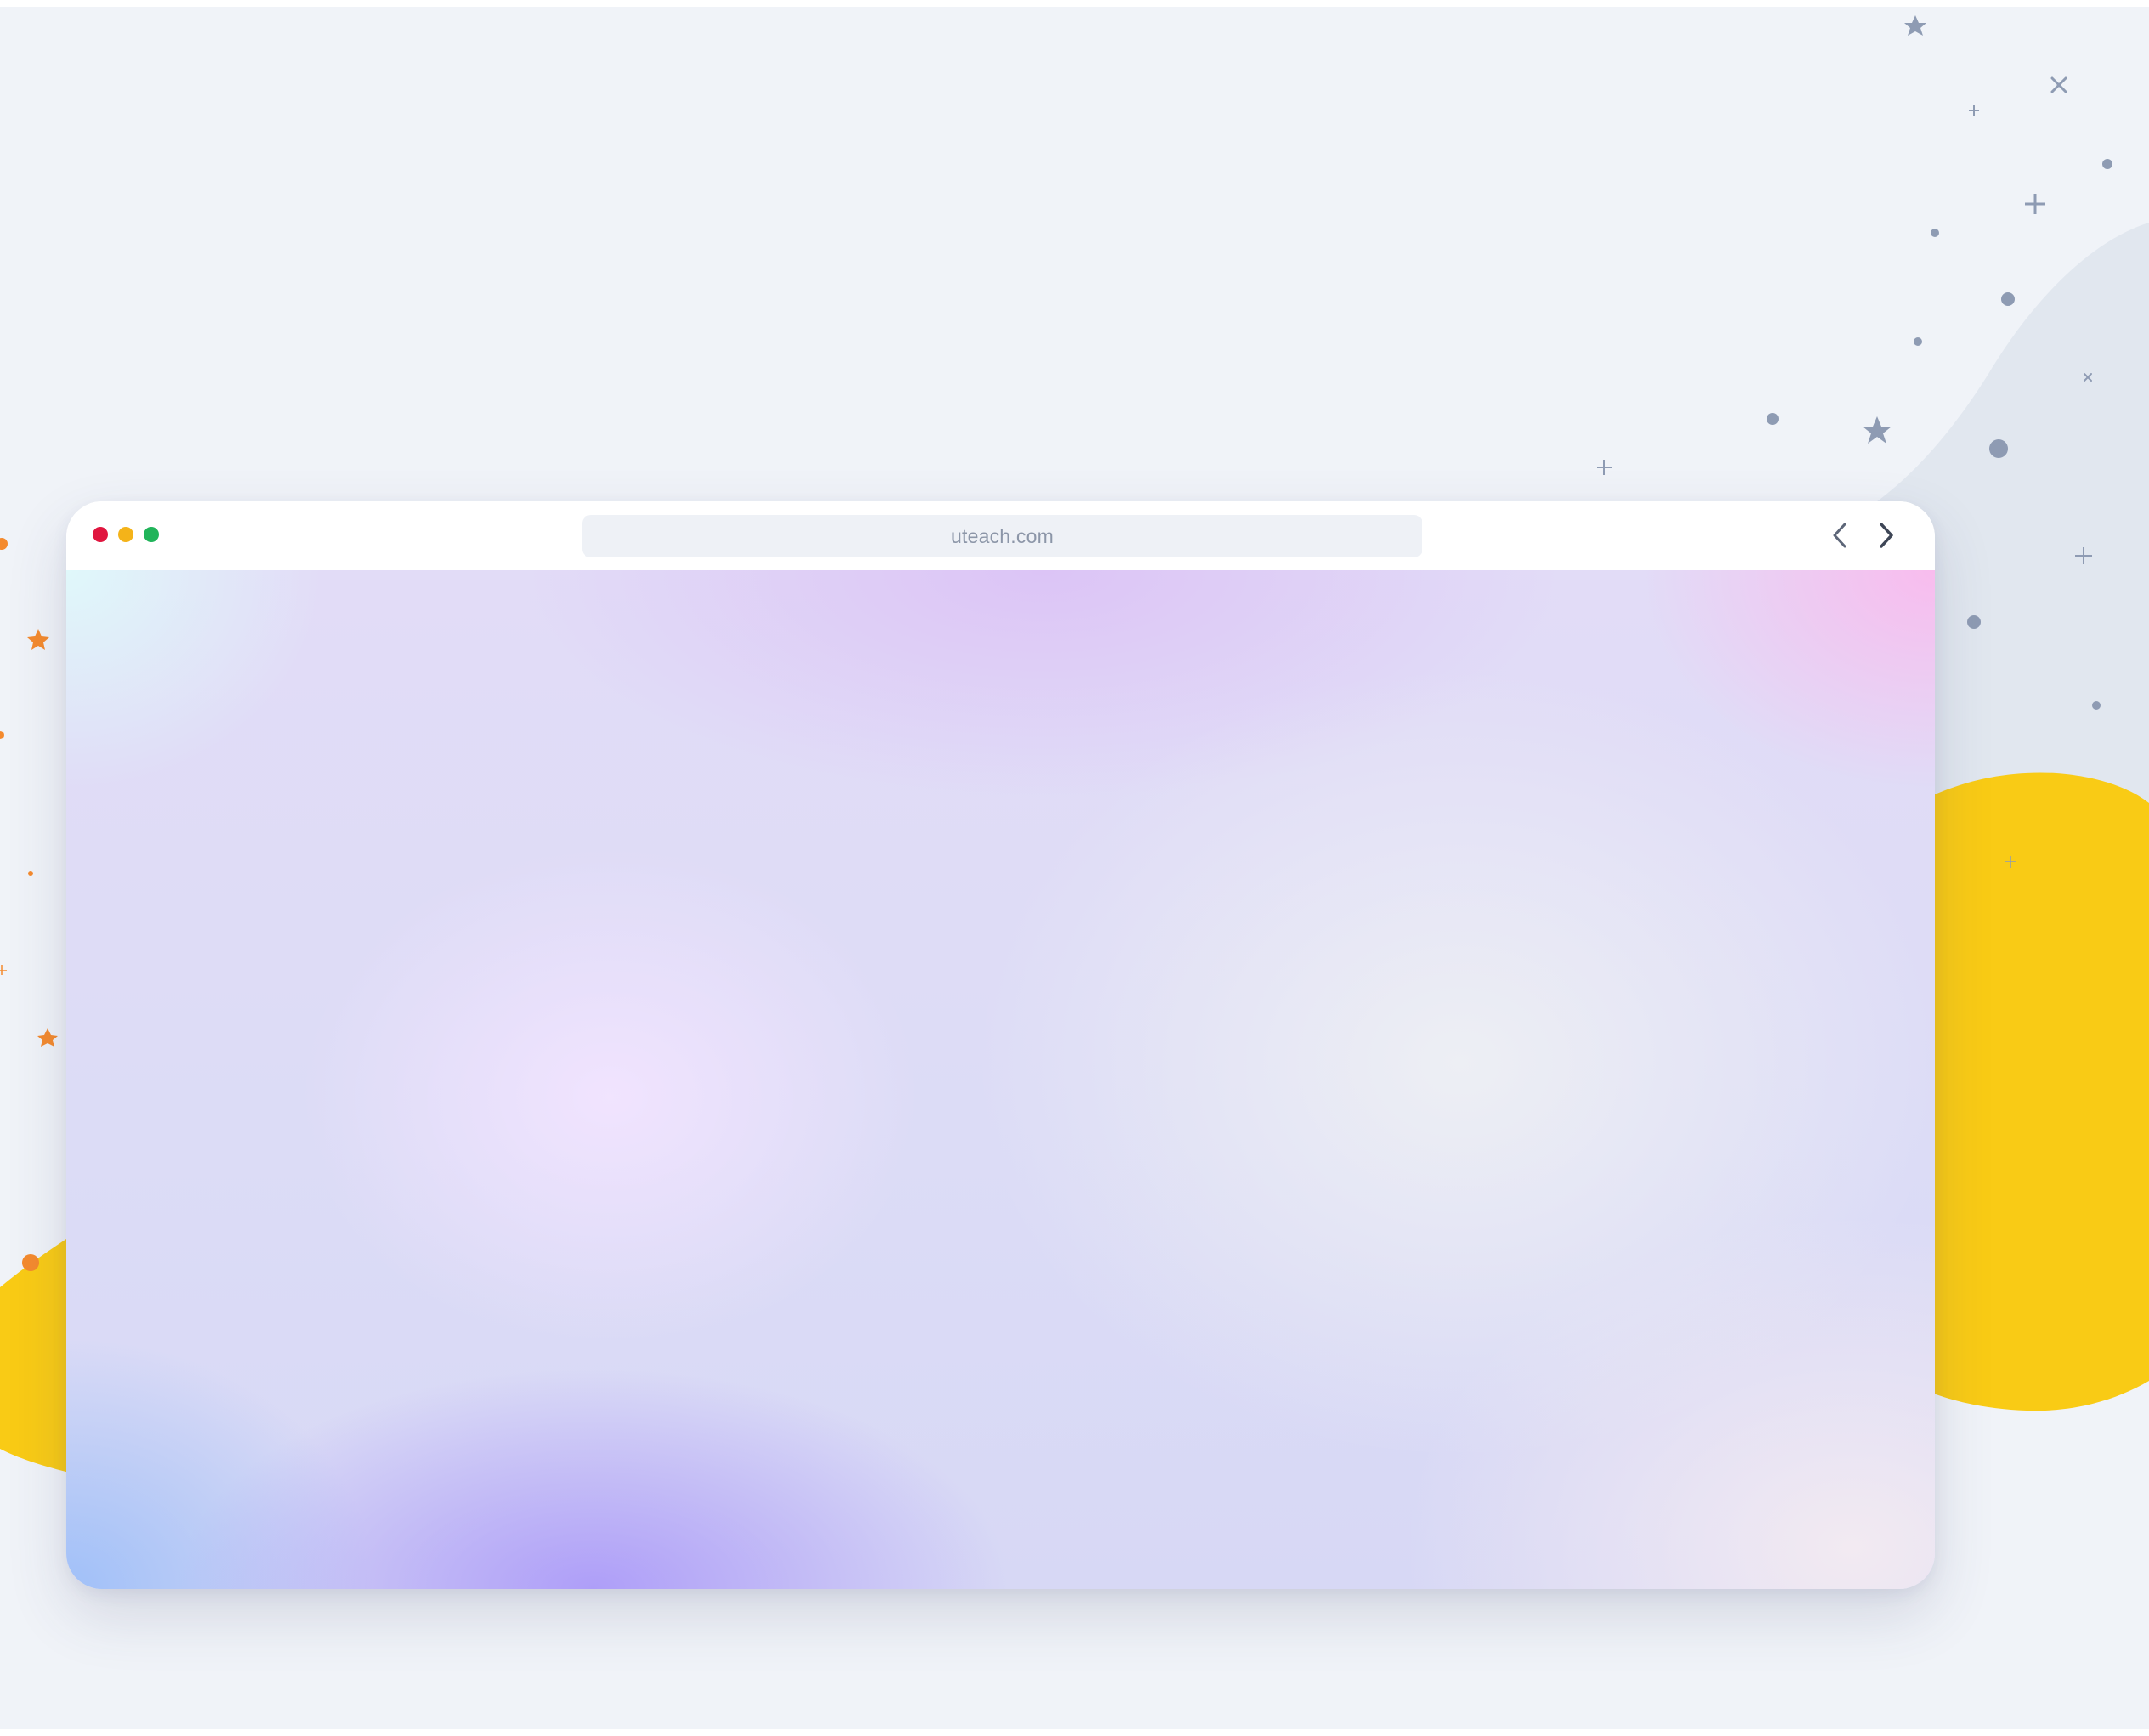 The height and width of the screenshot is (1736, 2149). Describe the element at coordinates (1075, 1732) in the screenshot. I see `bottom-border` at that location.